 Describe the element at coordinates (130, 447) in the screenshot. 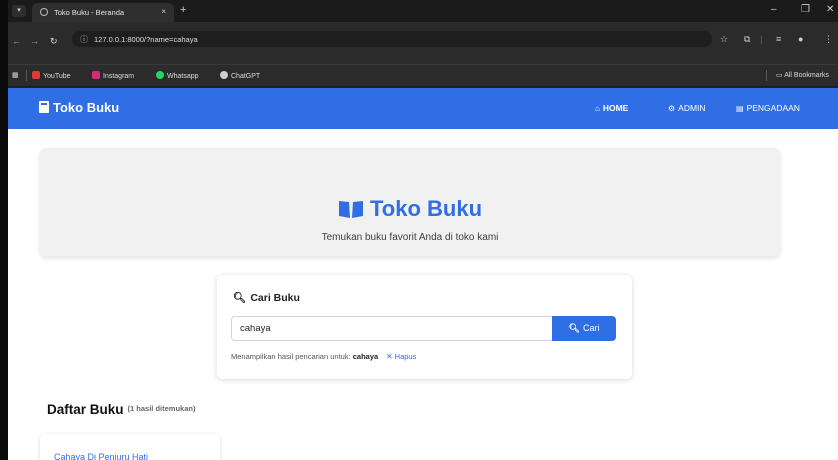

I see `book-card: Cahaya Di Penjuru Hati` at that location.